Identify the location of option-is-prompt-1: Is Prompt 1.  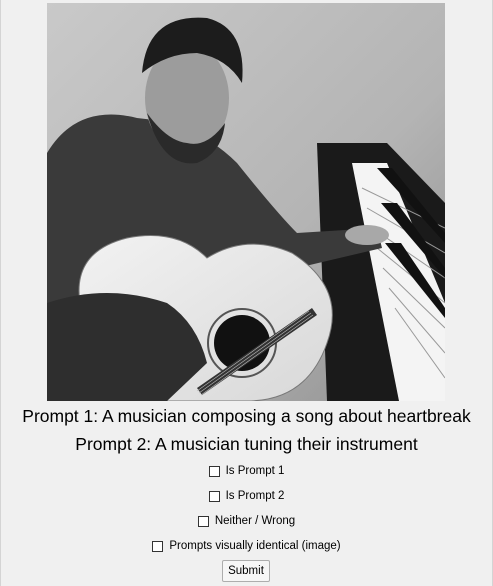
(246, 471).